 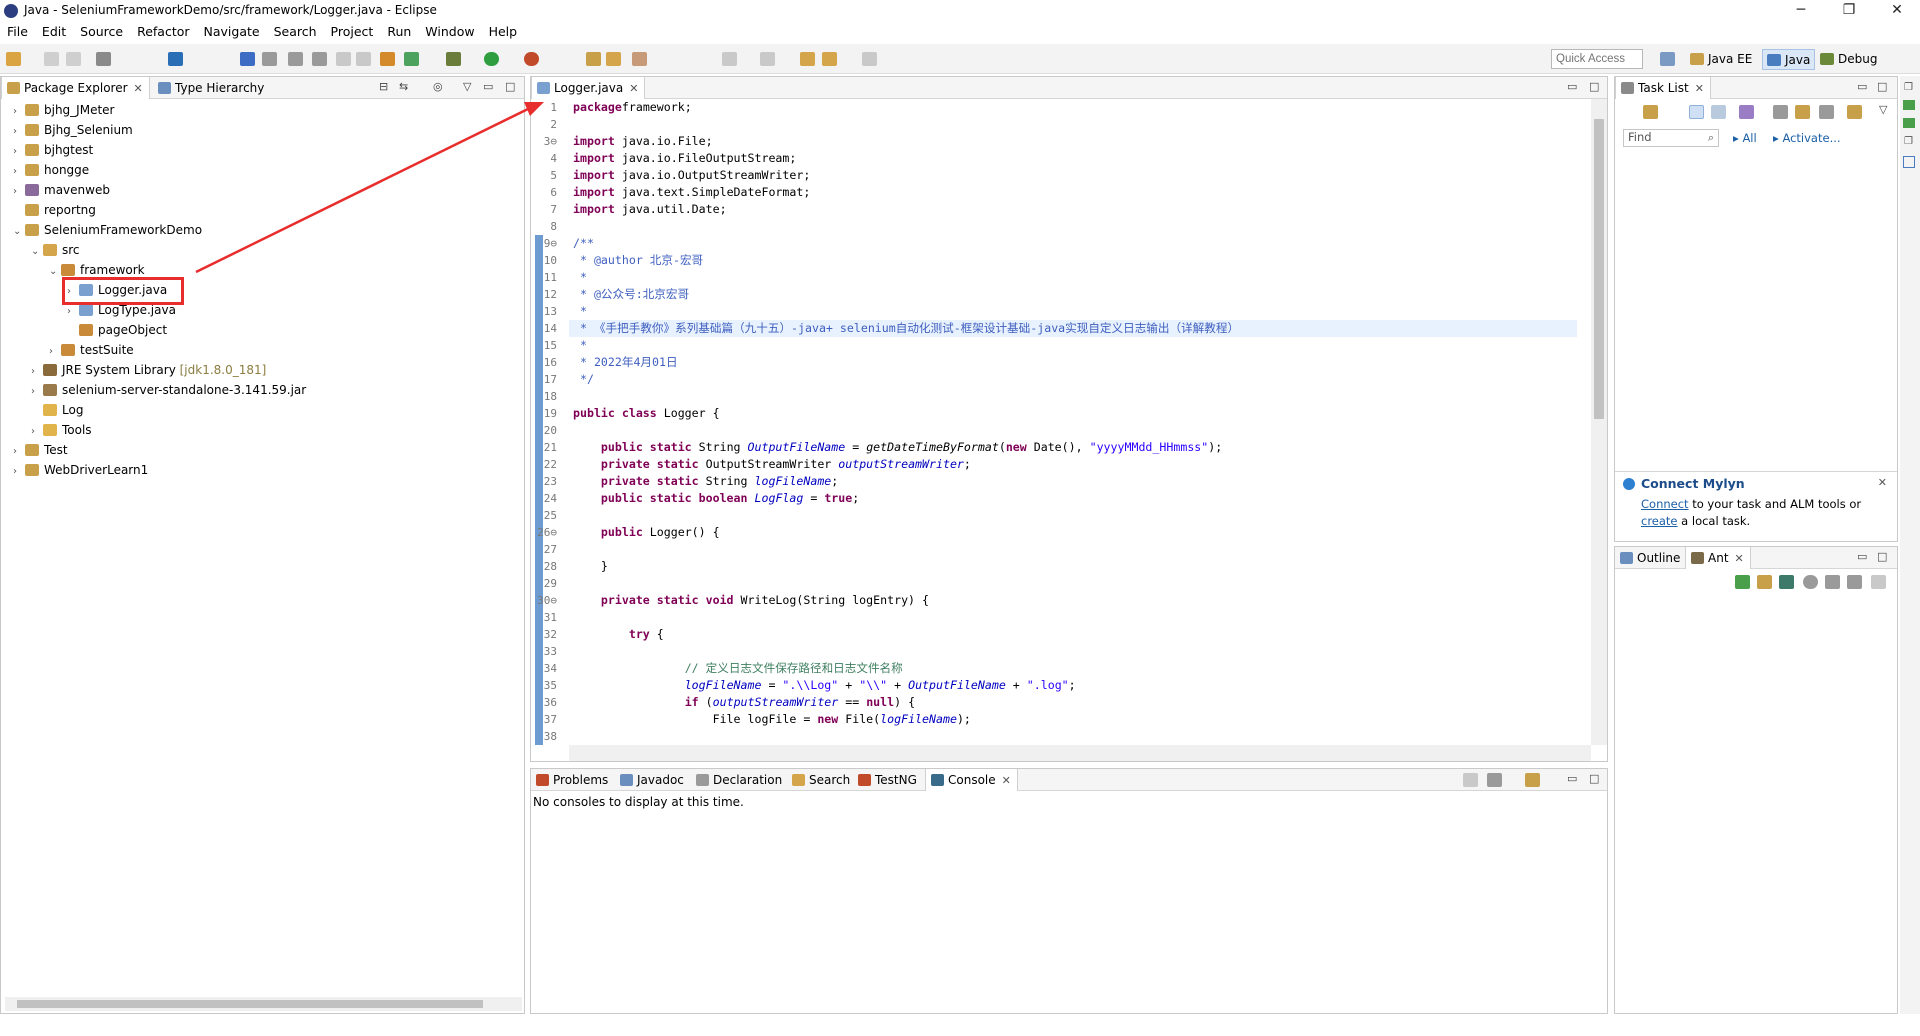 I want to click on step-over-icon, so click(x=363, y=59).